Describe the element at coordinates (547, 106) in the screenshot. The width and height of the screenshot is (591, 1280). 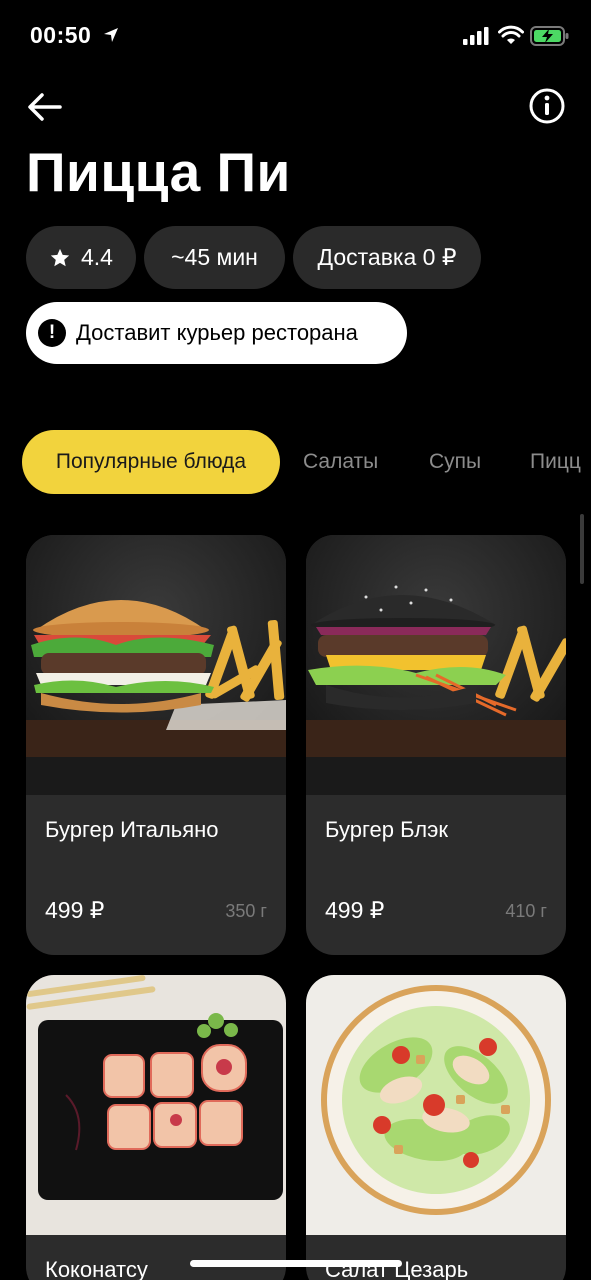
I see `info-icon` at that location.